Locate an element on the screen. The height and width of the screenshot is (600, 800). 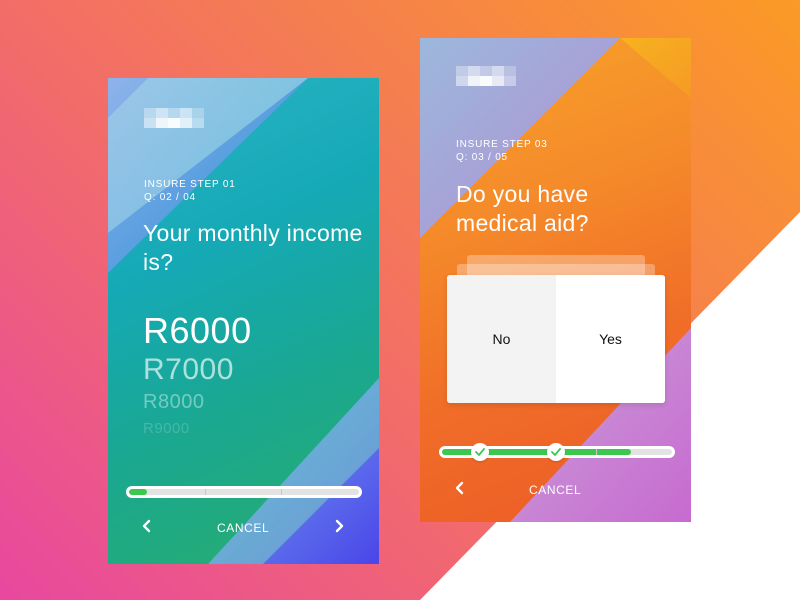
question-counter: Q: 03 / 05 is located at coordinates (482, 157).